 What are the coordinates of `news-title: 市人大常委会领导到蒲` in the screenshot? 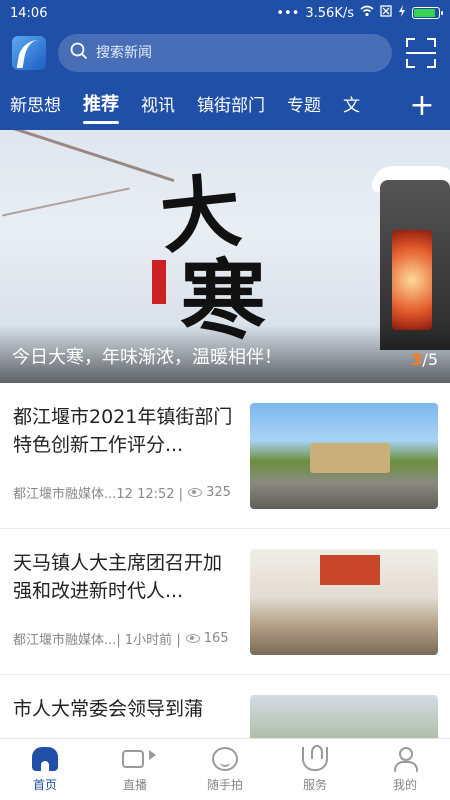 It's located at (125, 716).